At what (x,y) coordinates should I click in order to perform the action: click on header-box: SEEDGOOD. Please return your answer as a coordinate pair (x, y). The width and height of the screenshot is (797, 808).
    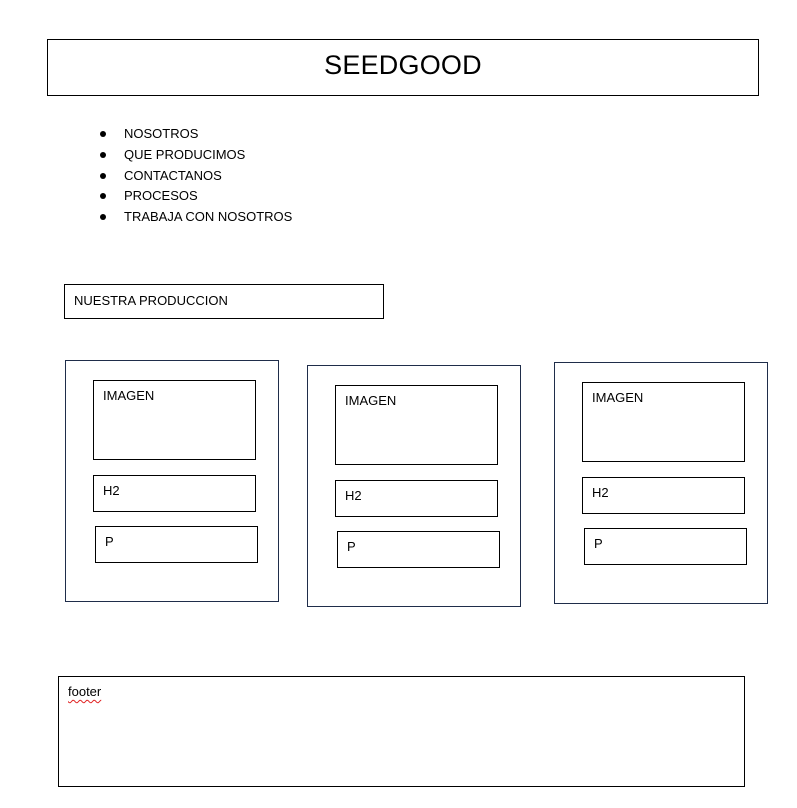
    Looking at the image, I should click on (403, 67).